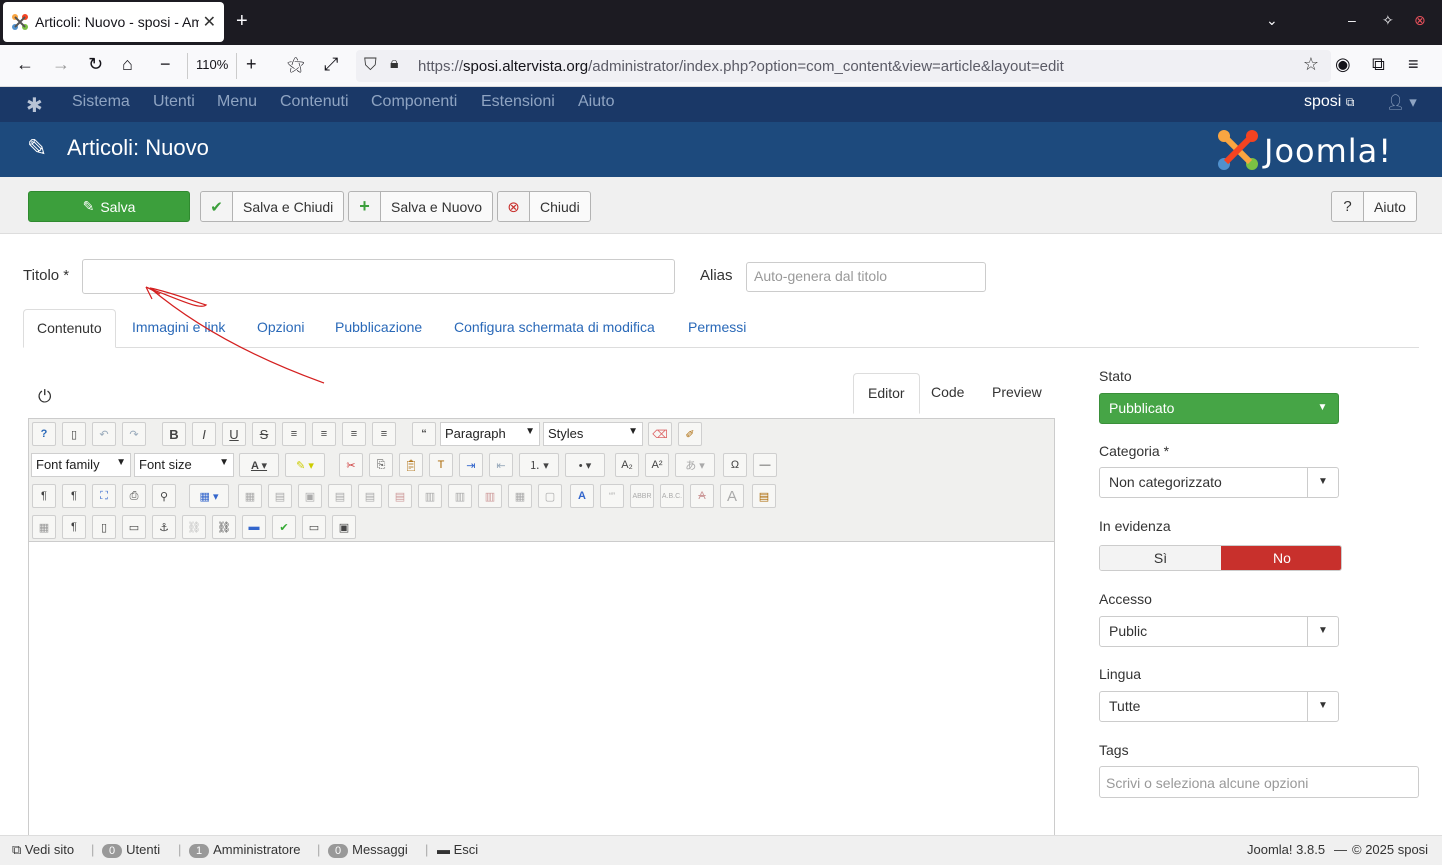 This screenshot has width=1442, height=865. Describe the element at coordinates (378, 328) in the screenshot. I see `tab-pubblicazione: Pubblicazione` at that location.